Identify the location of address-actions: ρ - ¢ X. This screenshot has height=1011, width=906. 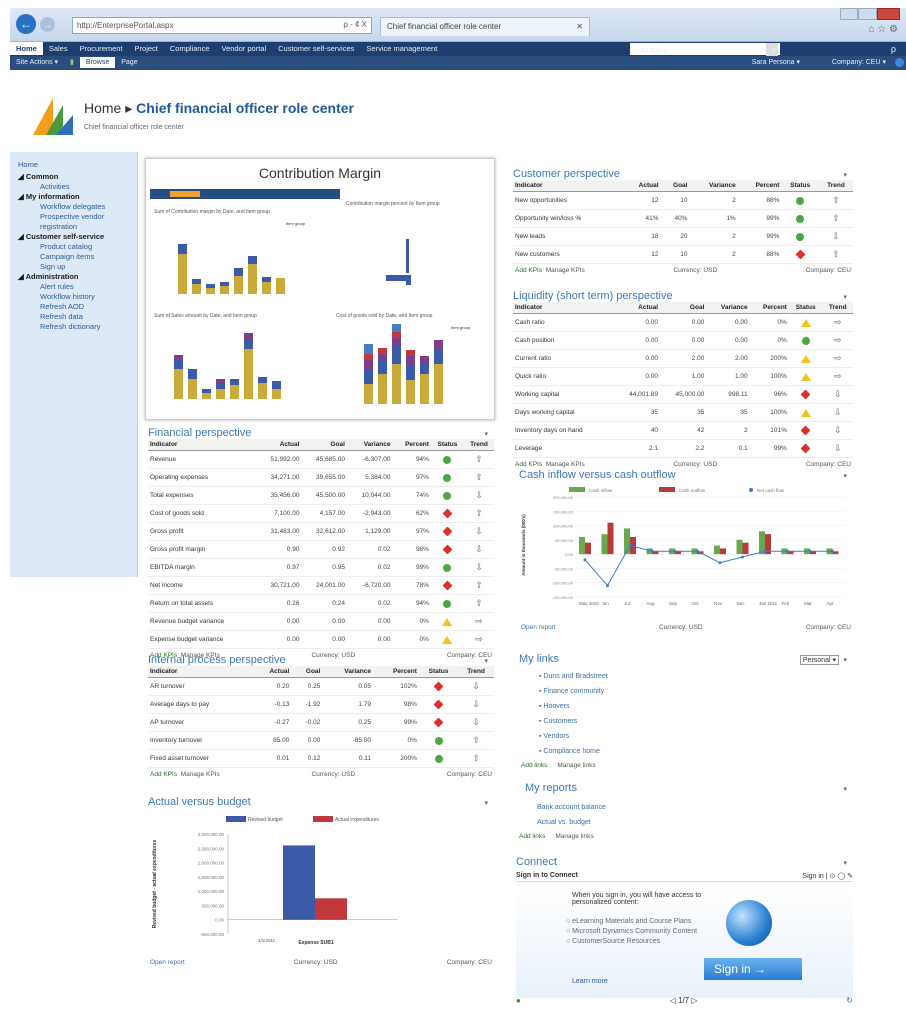
(355, 24).